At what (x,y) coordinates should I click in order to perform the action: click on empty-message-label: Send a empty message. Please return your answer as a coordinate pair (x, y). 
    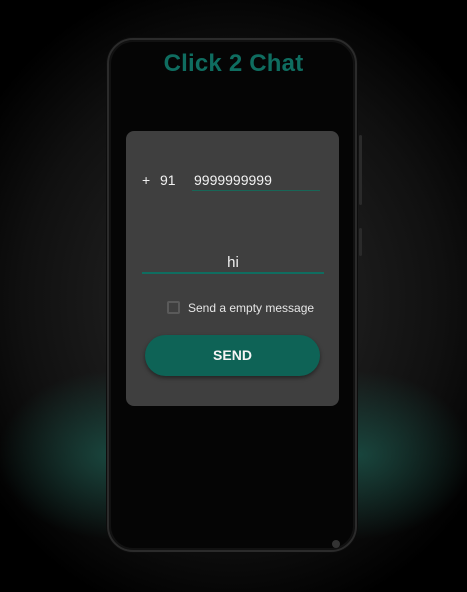
    Looking at the image, I should click on (251, 308).